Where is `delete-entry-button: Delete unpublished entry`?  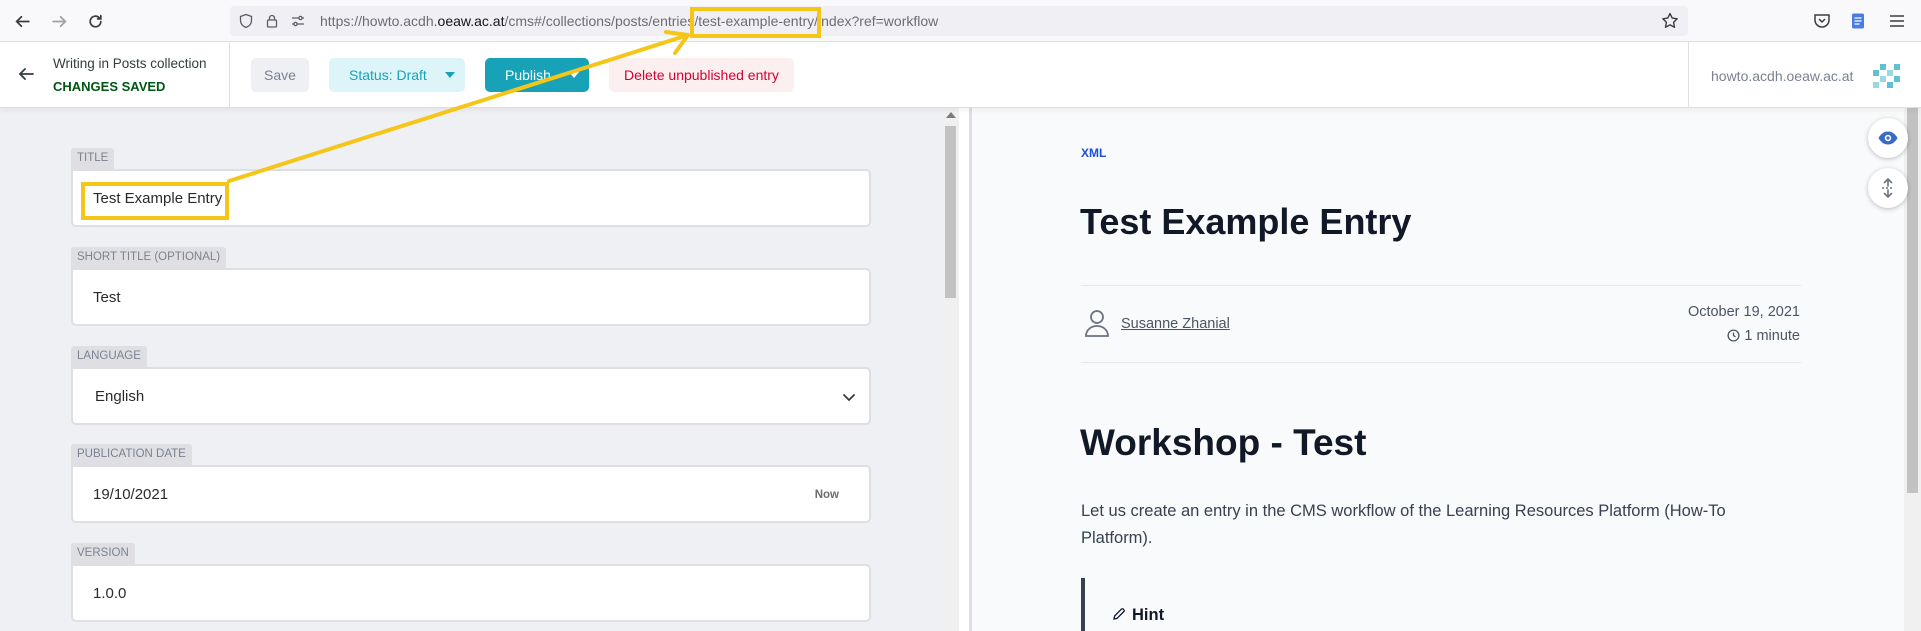
delete-entry-button: Delete unpublished entry is located at coordinates (701, 75).